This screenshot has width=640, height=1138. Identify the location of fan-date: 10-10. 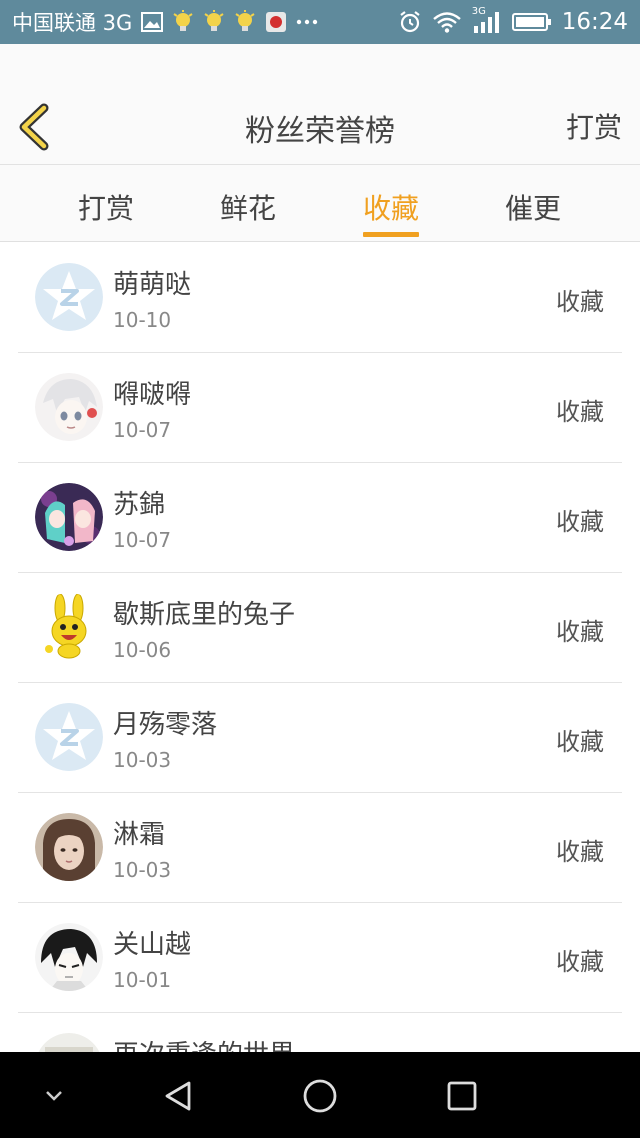
(142, 320).